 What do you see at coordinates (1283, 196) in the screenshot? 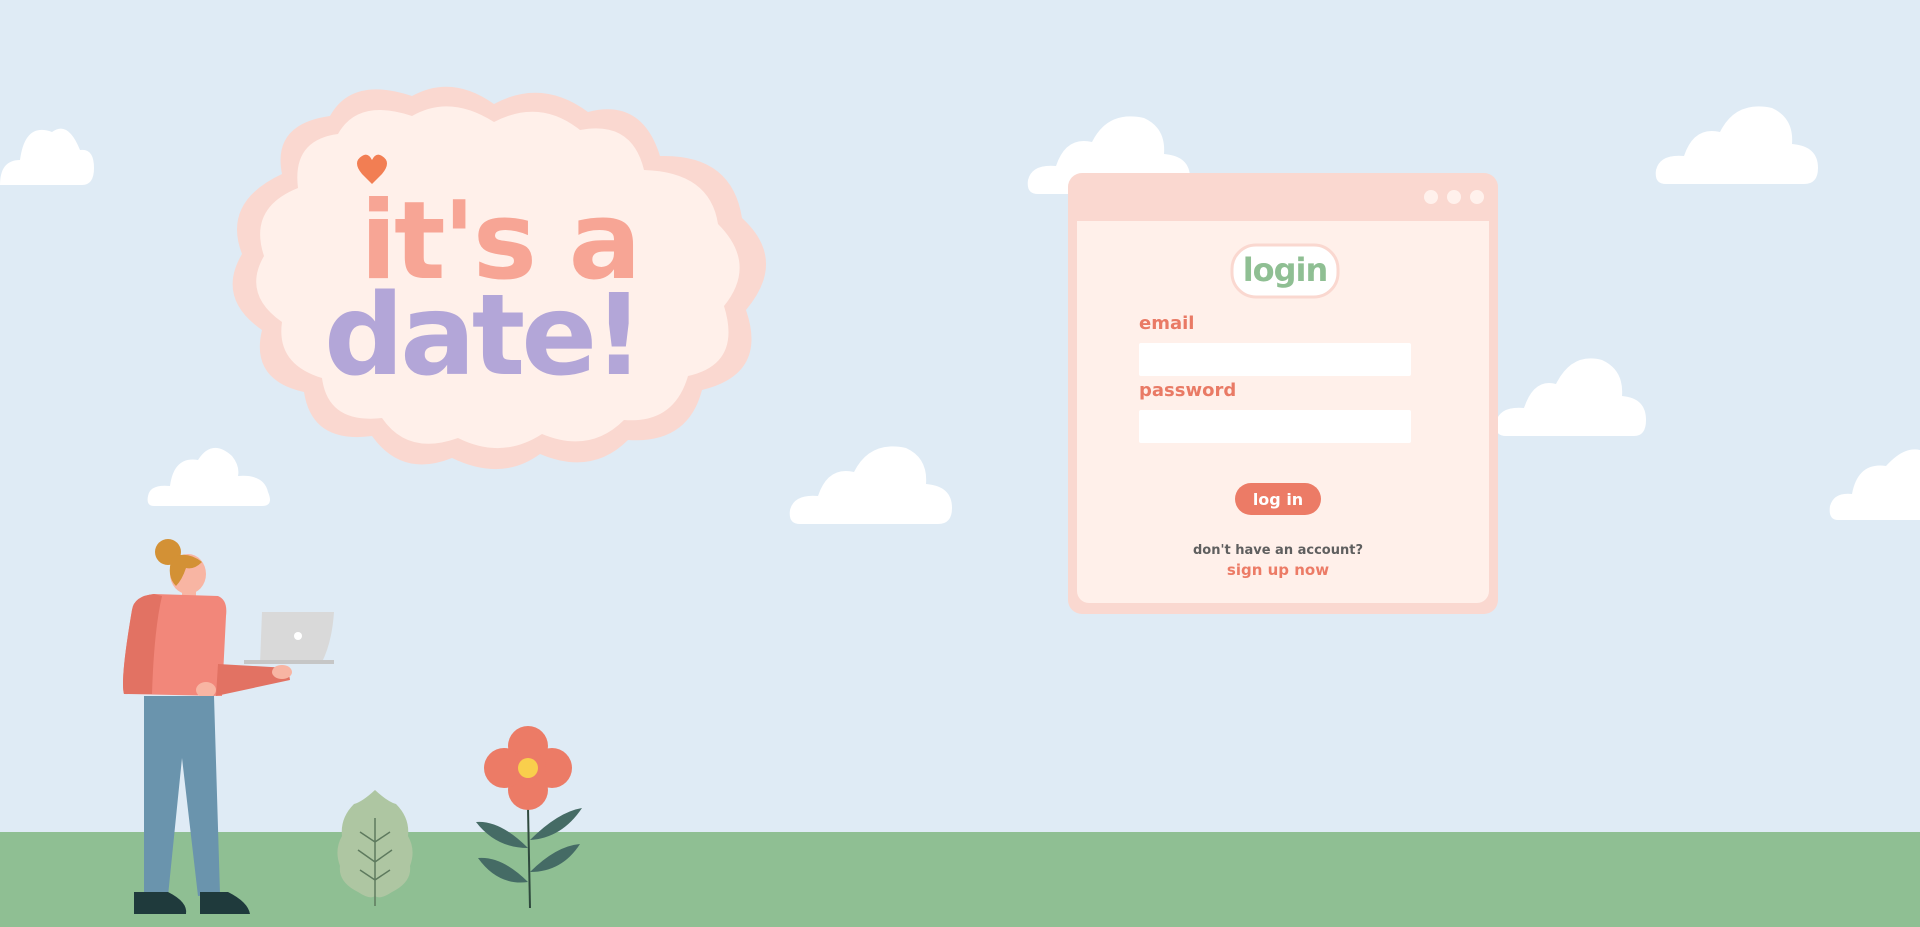
I see `window-titlebar` at bounding box center [1283, 196].